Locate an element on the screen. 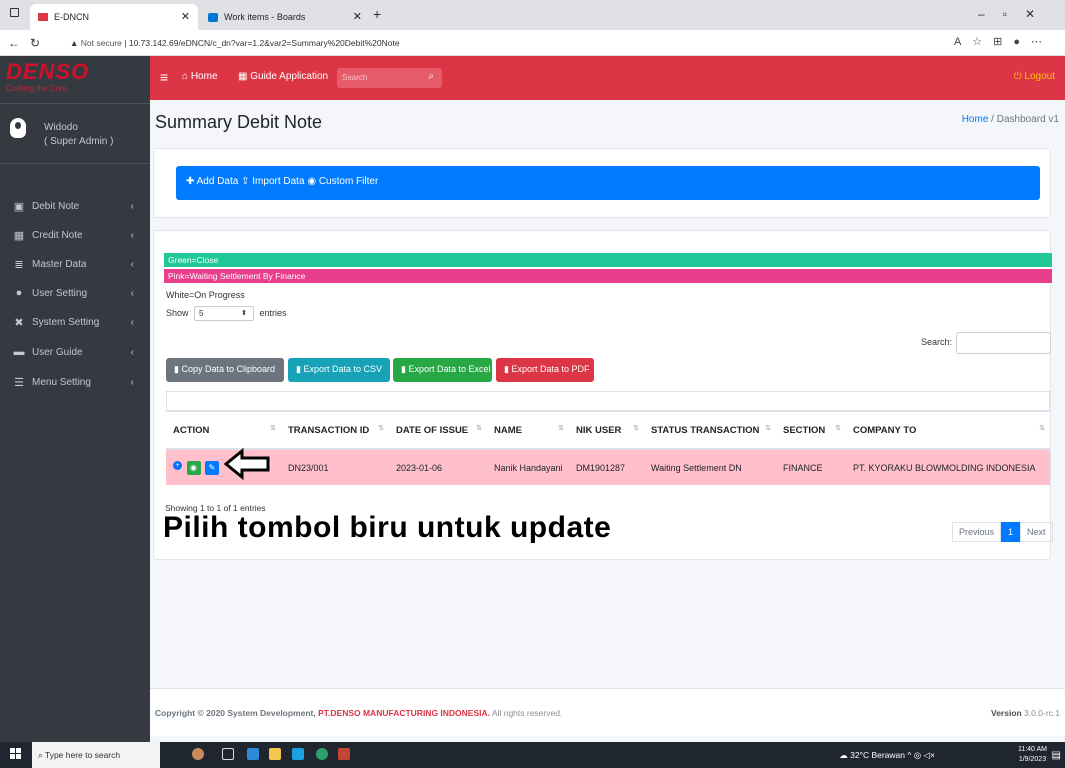 Image resolution: width=1065 pixels, height=768 pixels. sidebar-item-user-setting: ● User Setting ‹ is located at coordinates (75, 293).